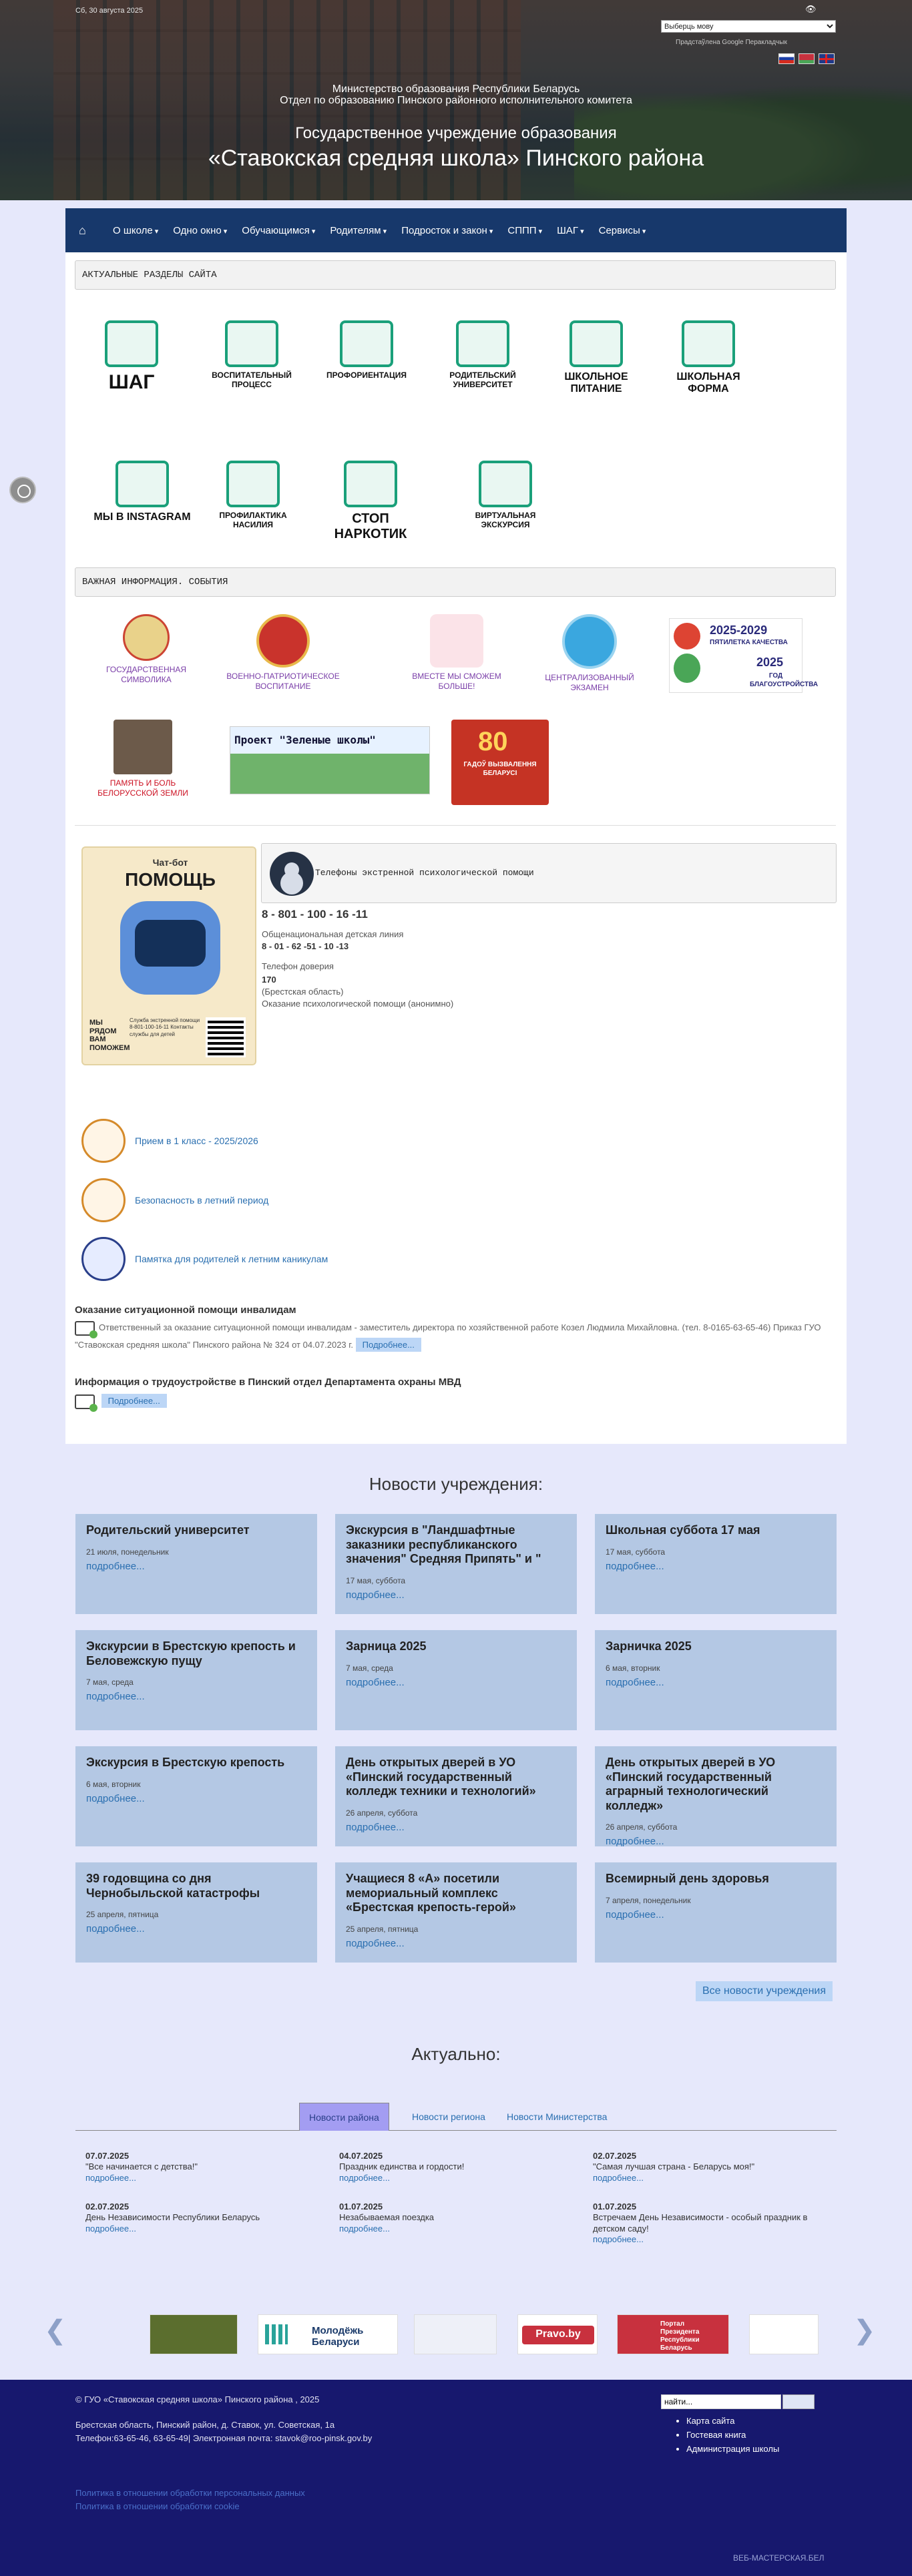 This screenshot has width=912, height=2576. I want to click on heart-hands-icon, so click(456, 641).